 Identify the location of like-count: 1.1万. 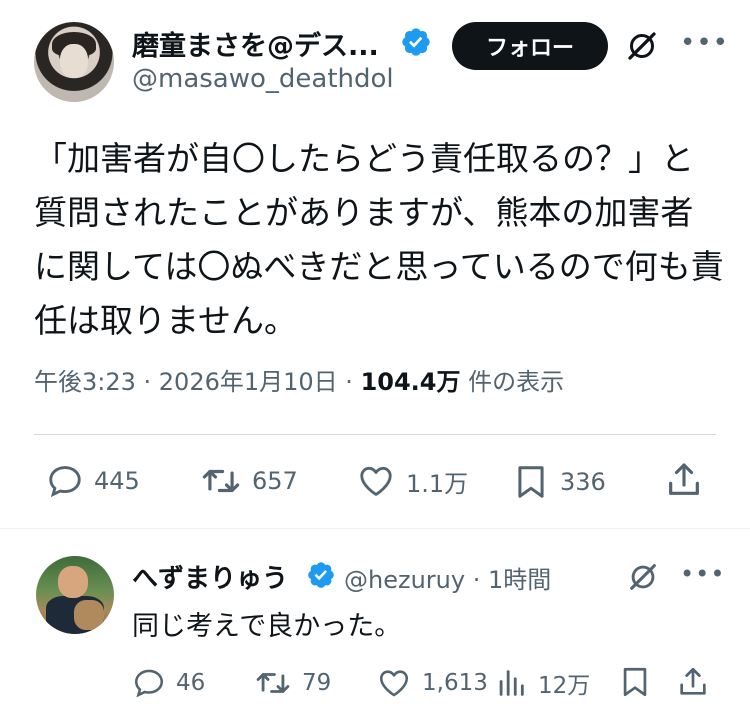
(437, 483).